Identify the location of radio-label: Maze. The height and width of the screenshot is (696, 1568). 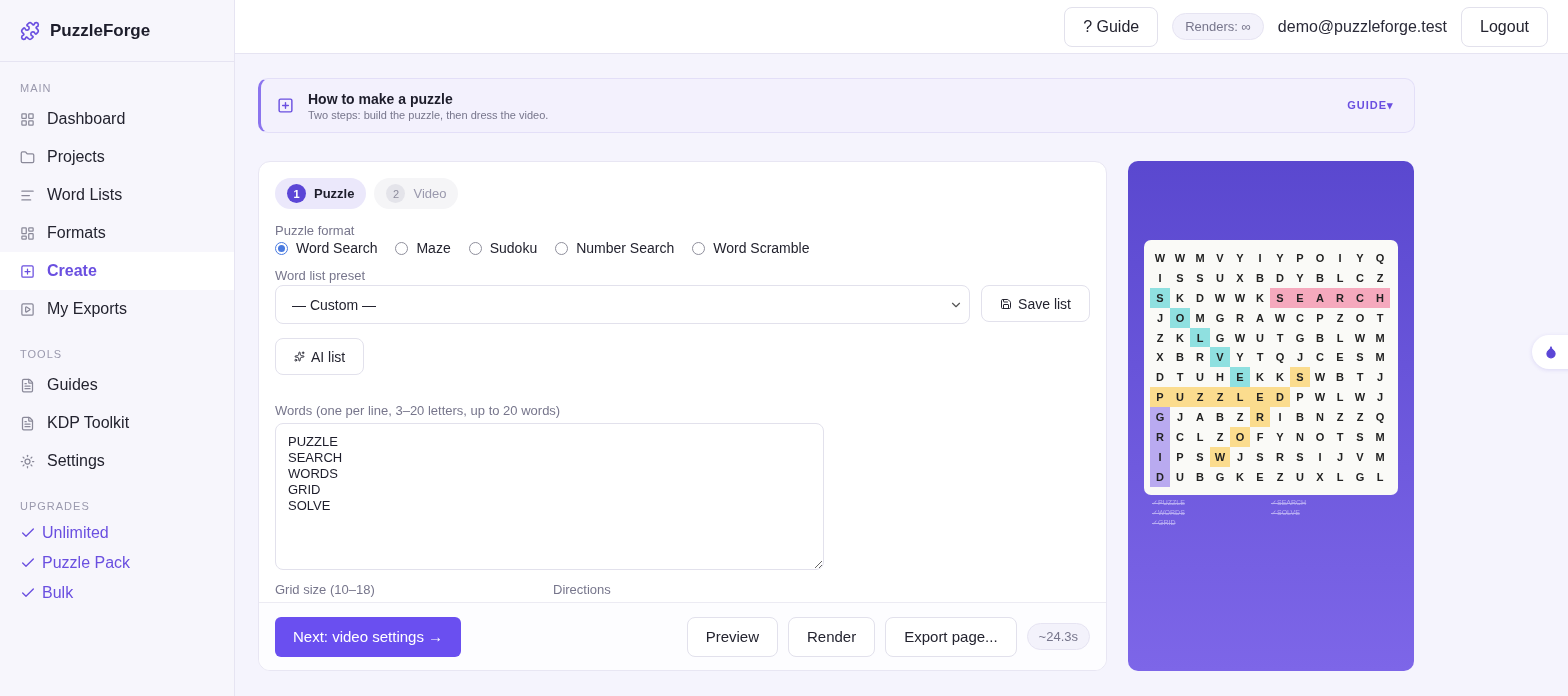
(433, 248).